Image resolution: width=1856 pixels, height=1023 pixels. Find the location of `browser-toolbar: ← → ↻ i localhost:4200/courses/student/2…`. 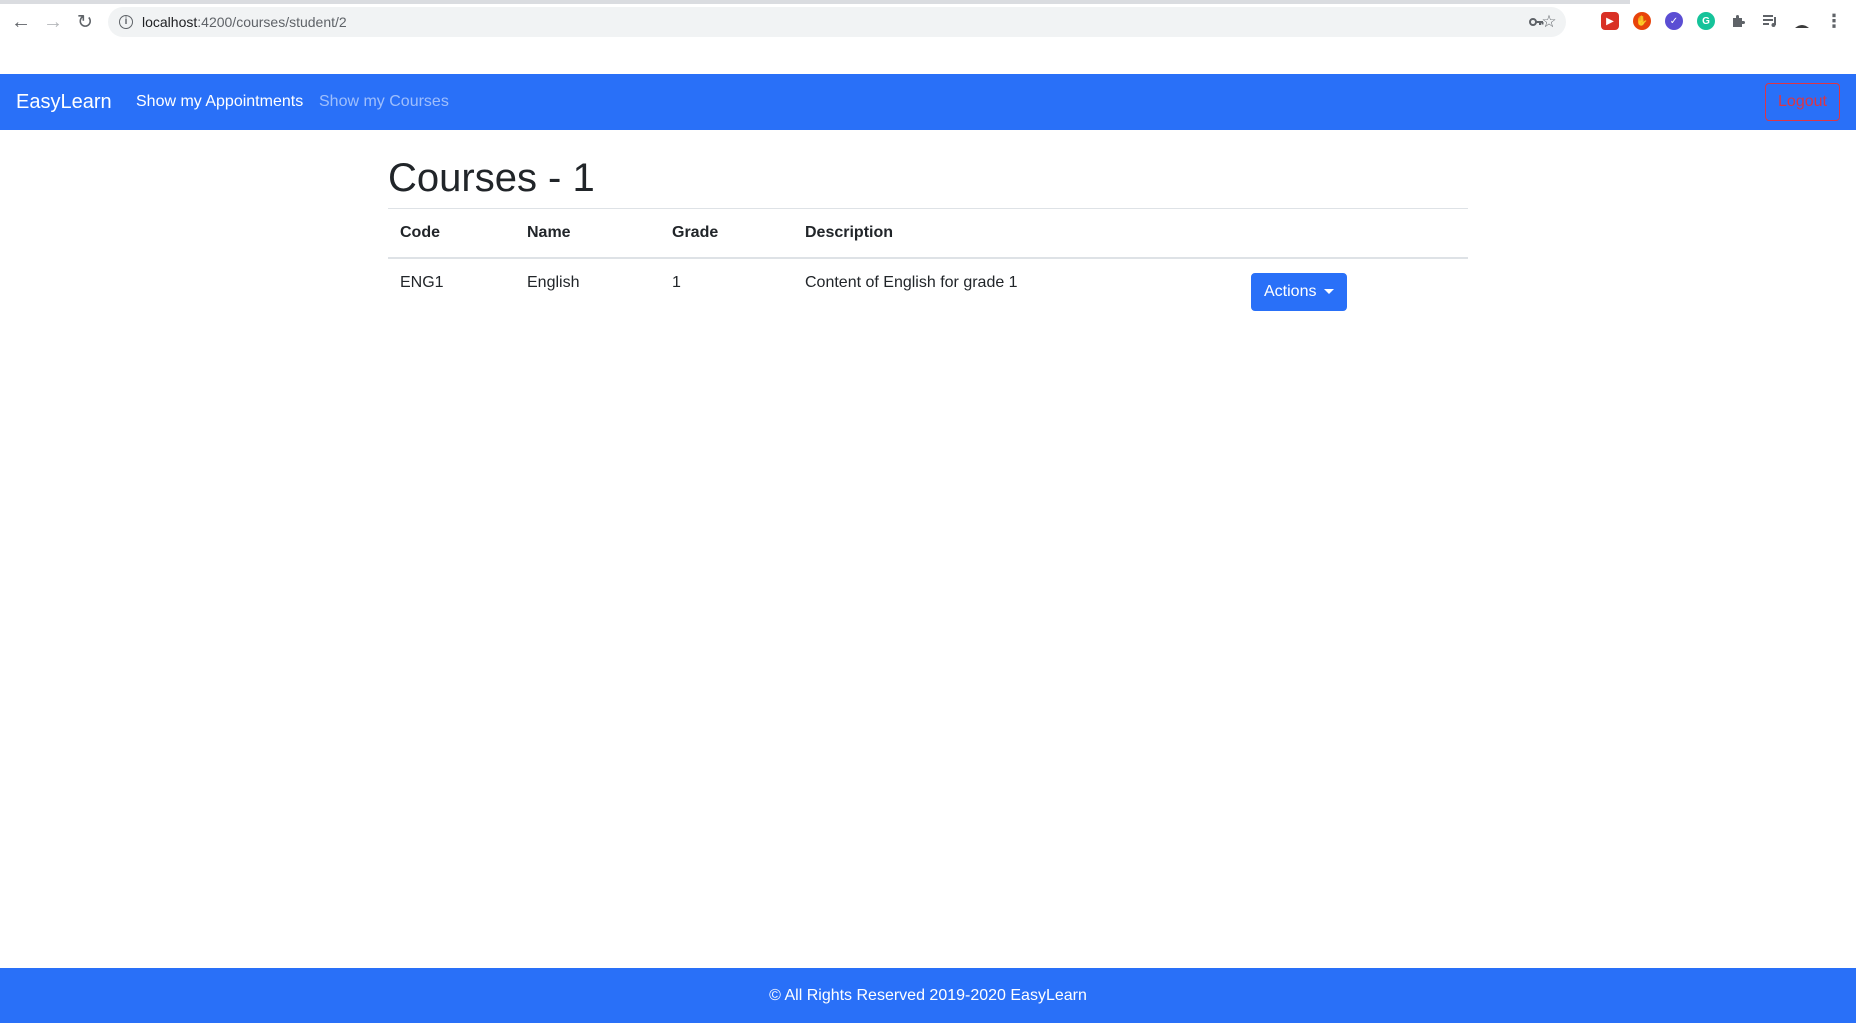

browser-toolbar: ← → ↻ i localhost:4200/courses/student/2… is located at coordinates (928, 22).